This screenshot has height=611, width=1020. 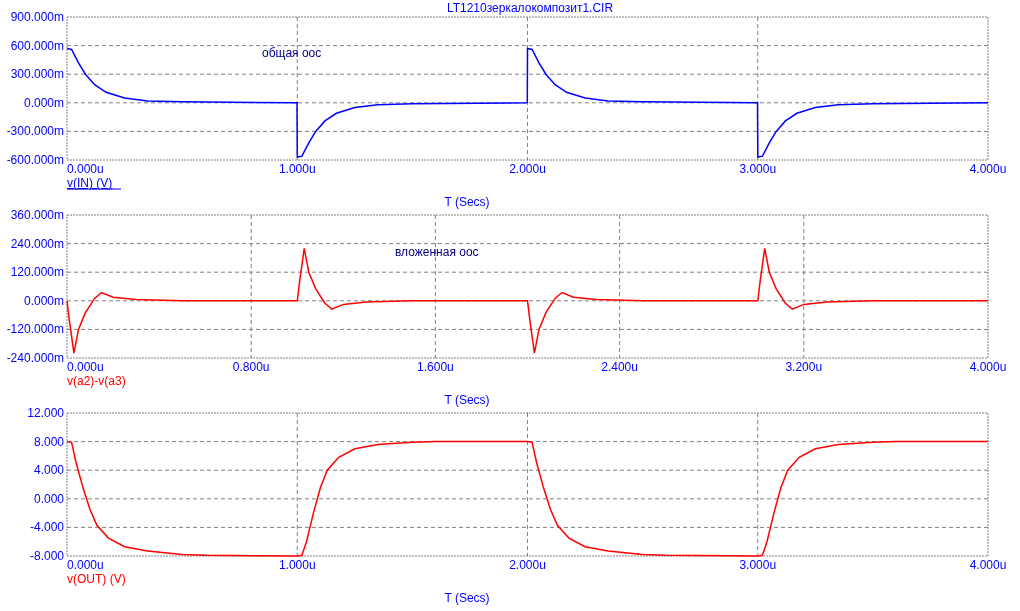 What do you see at coordinates (37, 272) in the screenshot?
I see `y-axis-label: 120.000m` at bounding box center [37, 272].